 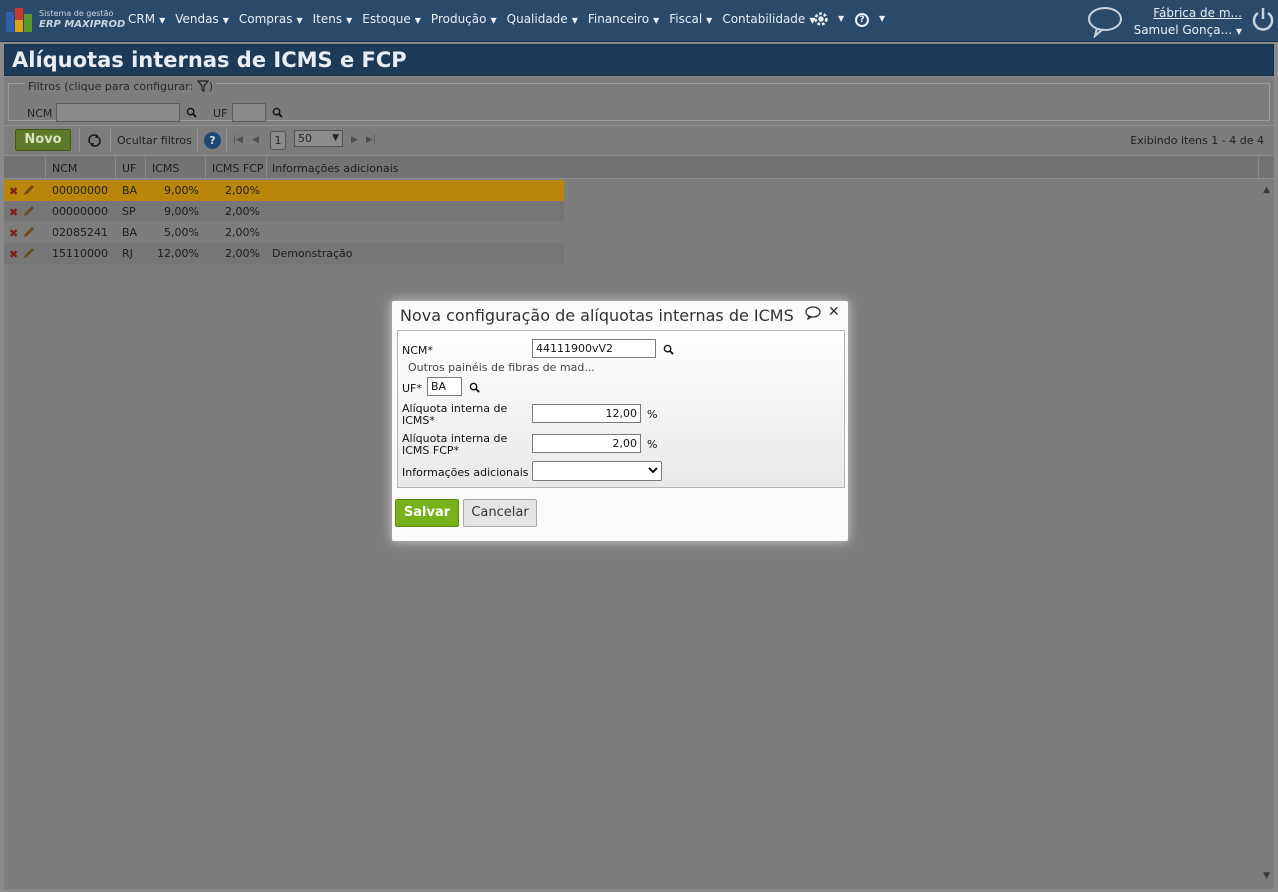 I want to click on filter-uf-label: UF, so click(x=220, y=113).